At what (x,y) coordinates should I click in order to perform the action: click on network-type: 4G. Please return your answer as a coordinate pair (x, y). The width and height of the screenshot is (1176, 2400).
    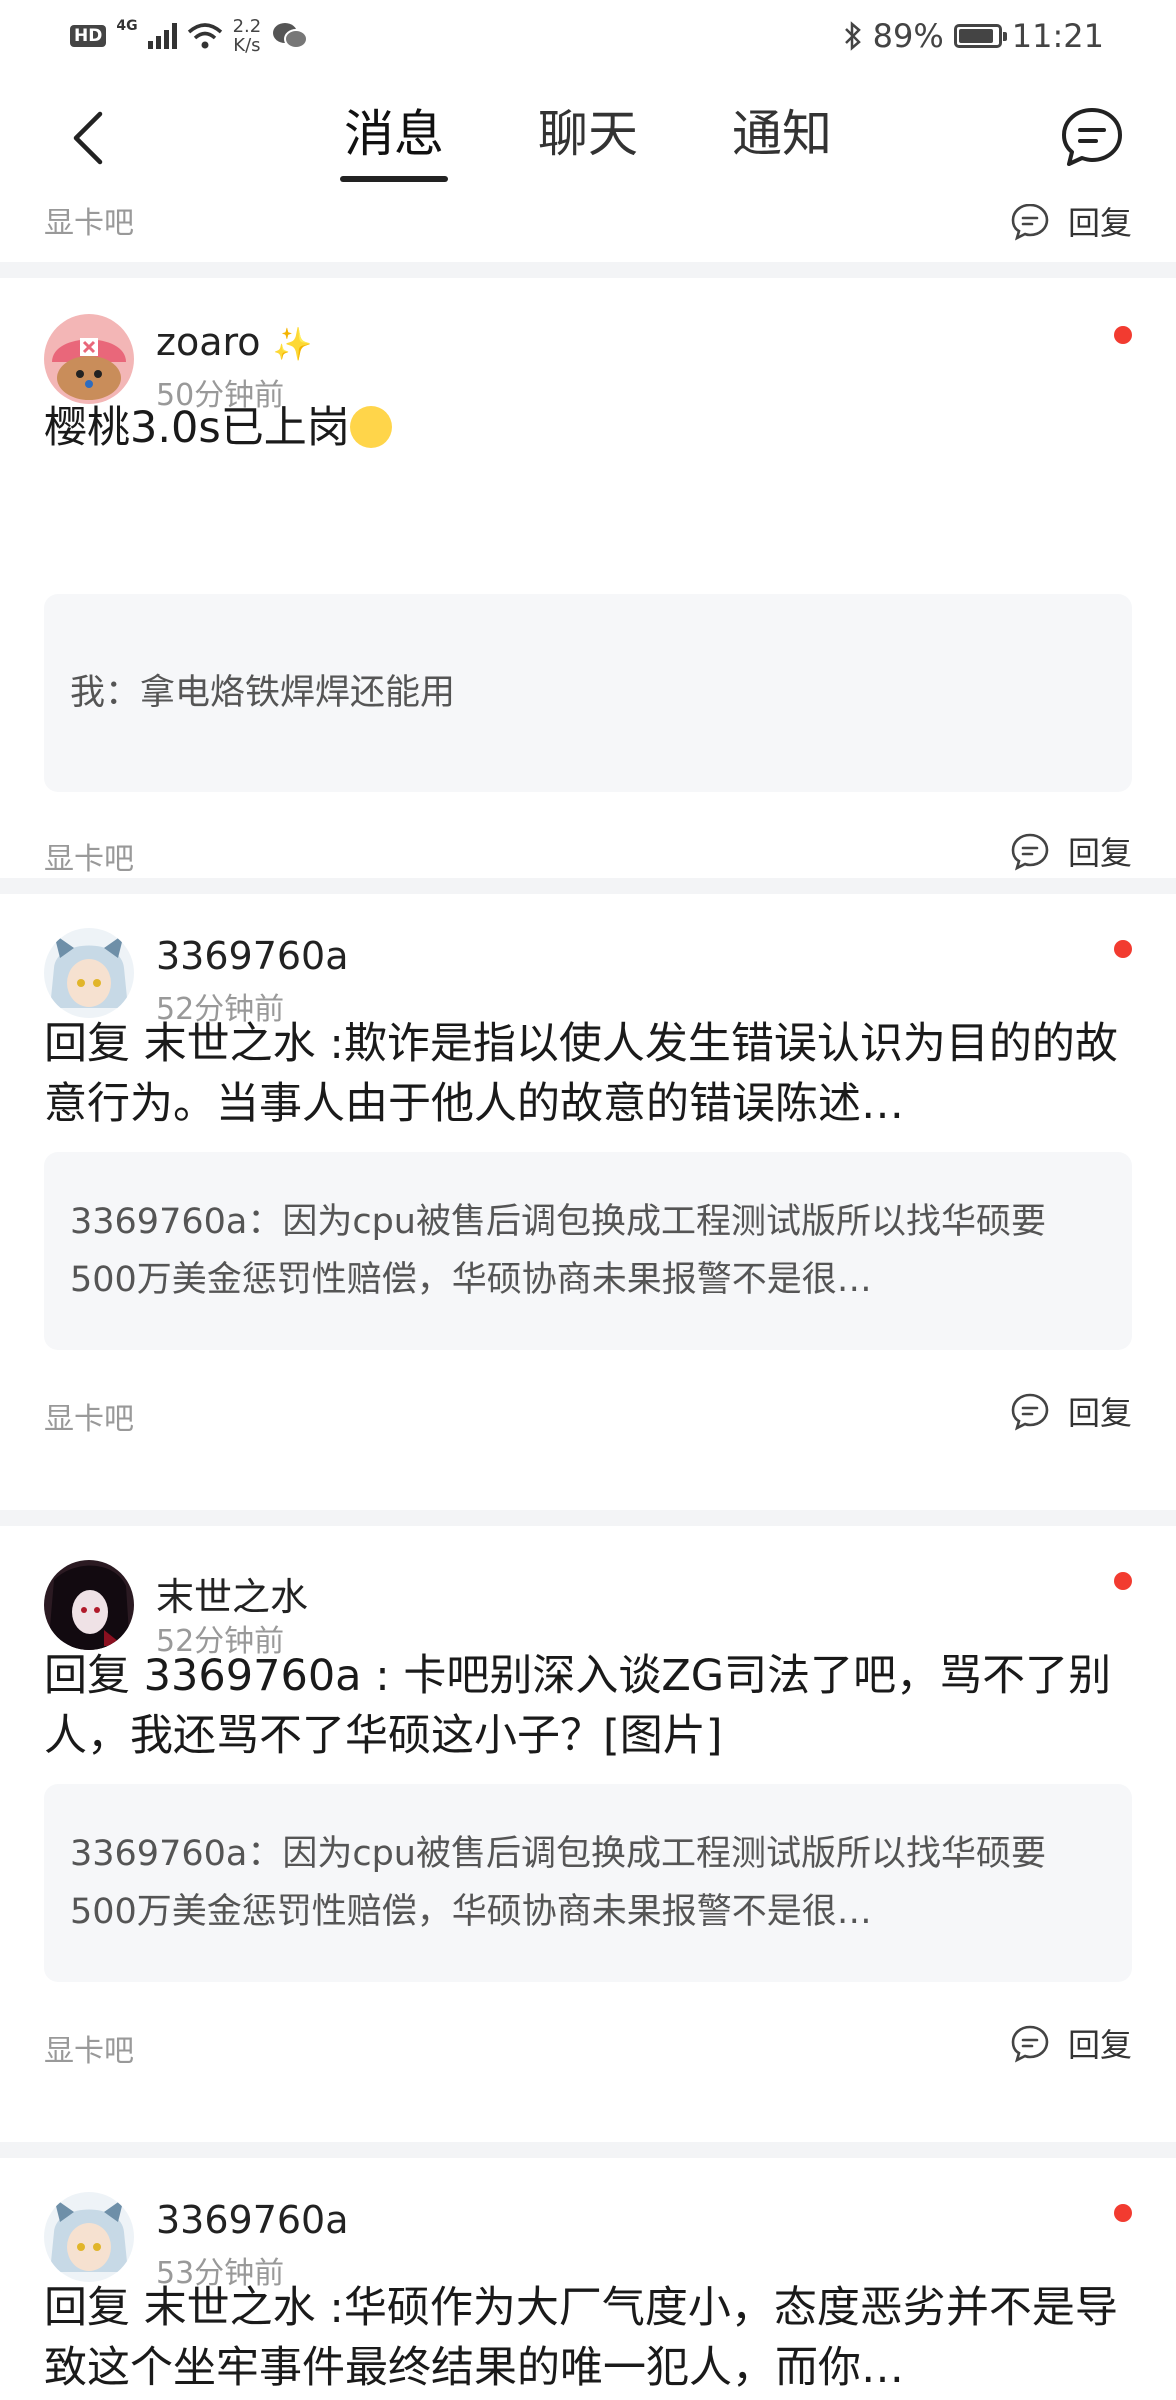
    Looking at the image, I should click on (127, 26).